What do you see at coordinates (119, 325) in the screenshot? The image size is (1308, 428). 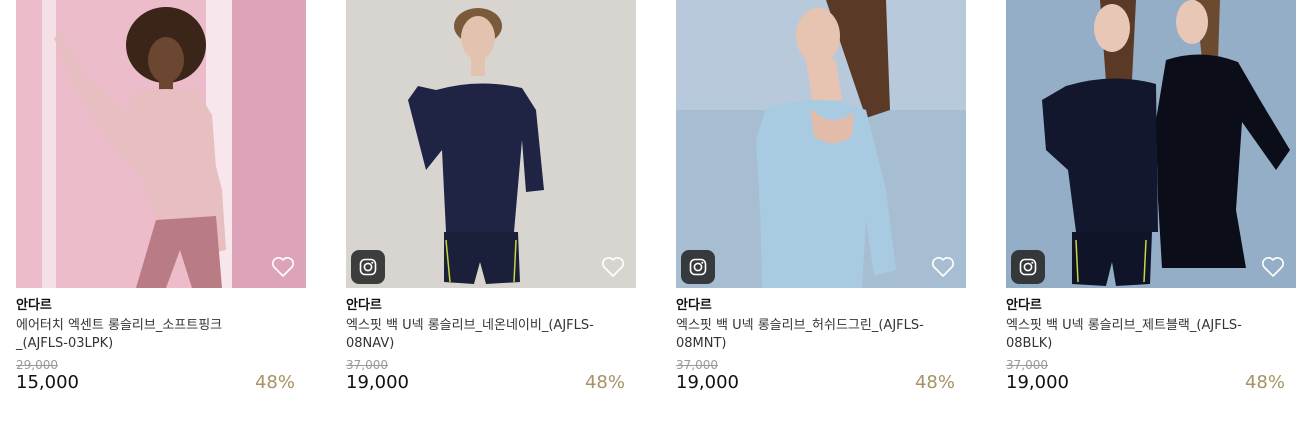 I see `product-name-line: 에어터치 엑센트 롱슬리브_소프트핑크` at bounding box center [119, 325].